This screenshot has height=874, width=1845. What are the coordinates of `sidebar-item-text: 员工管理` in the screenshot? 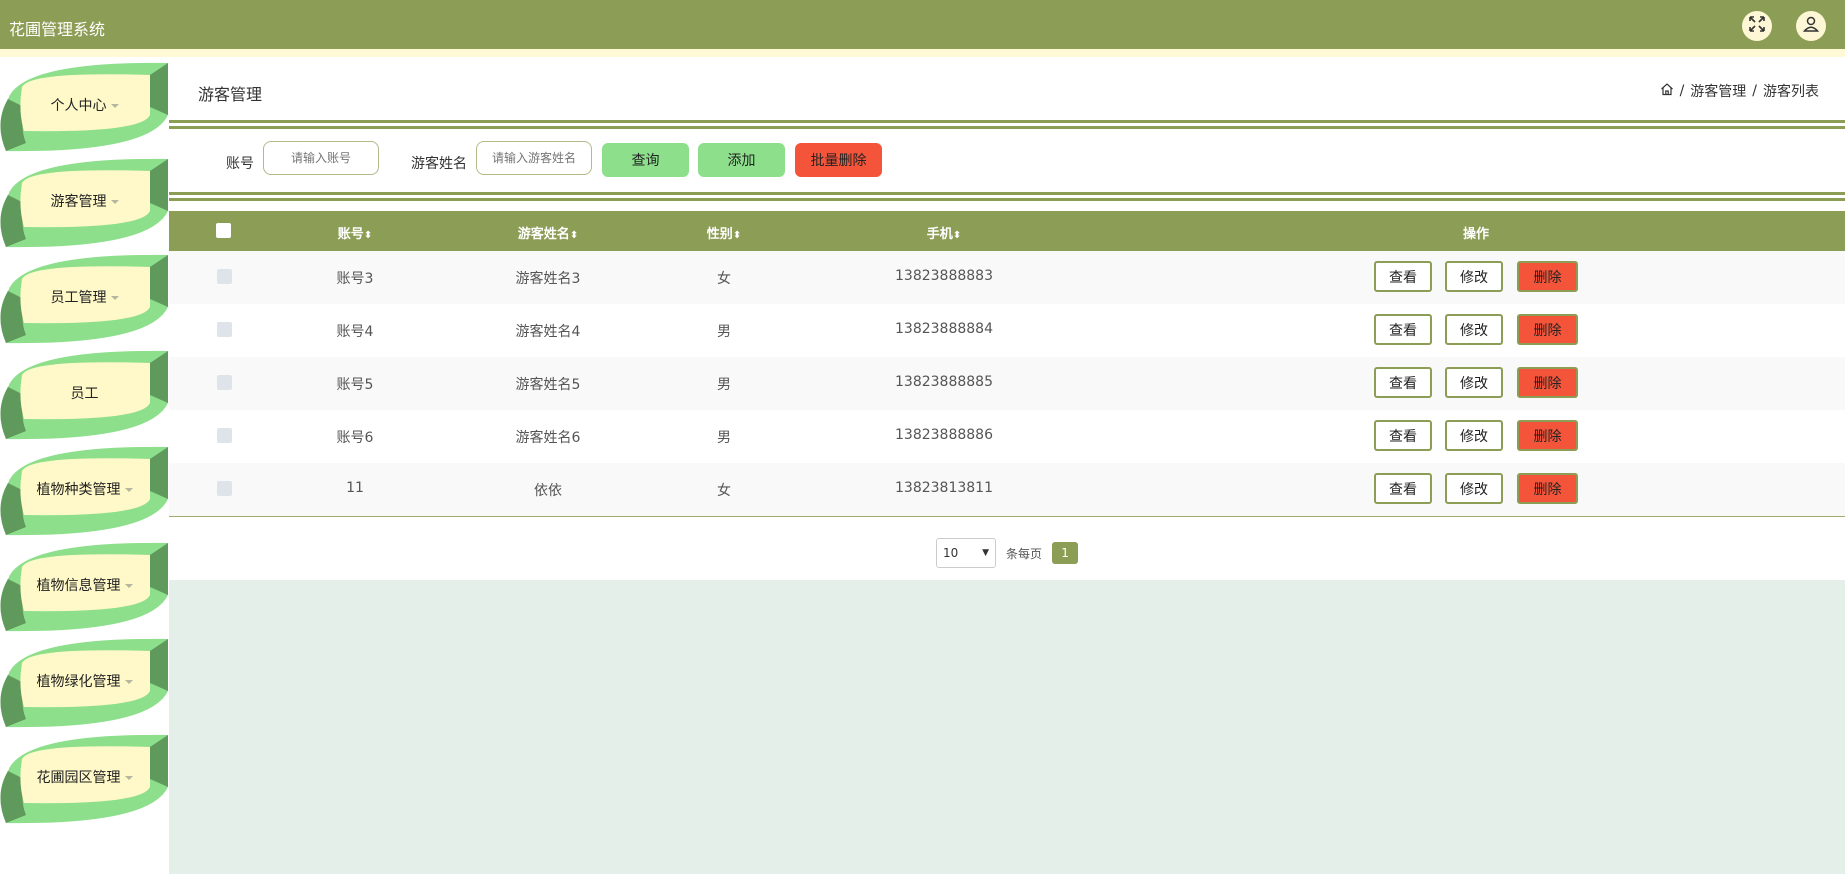 It's located at (84, 297).